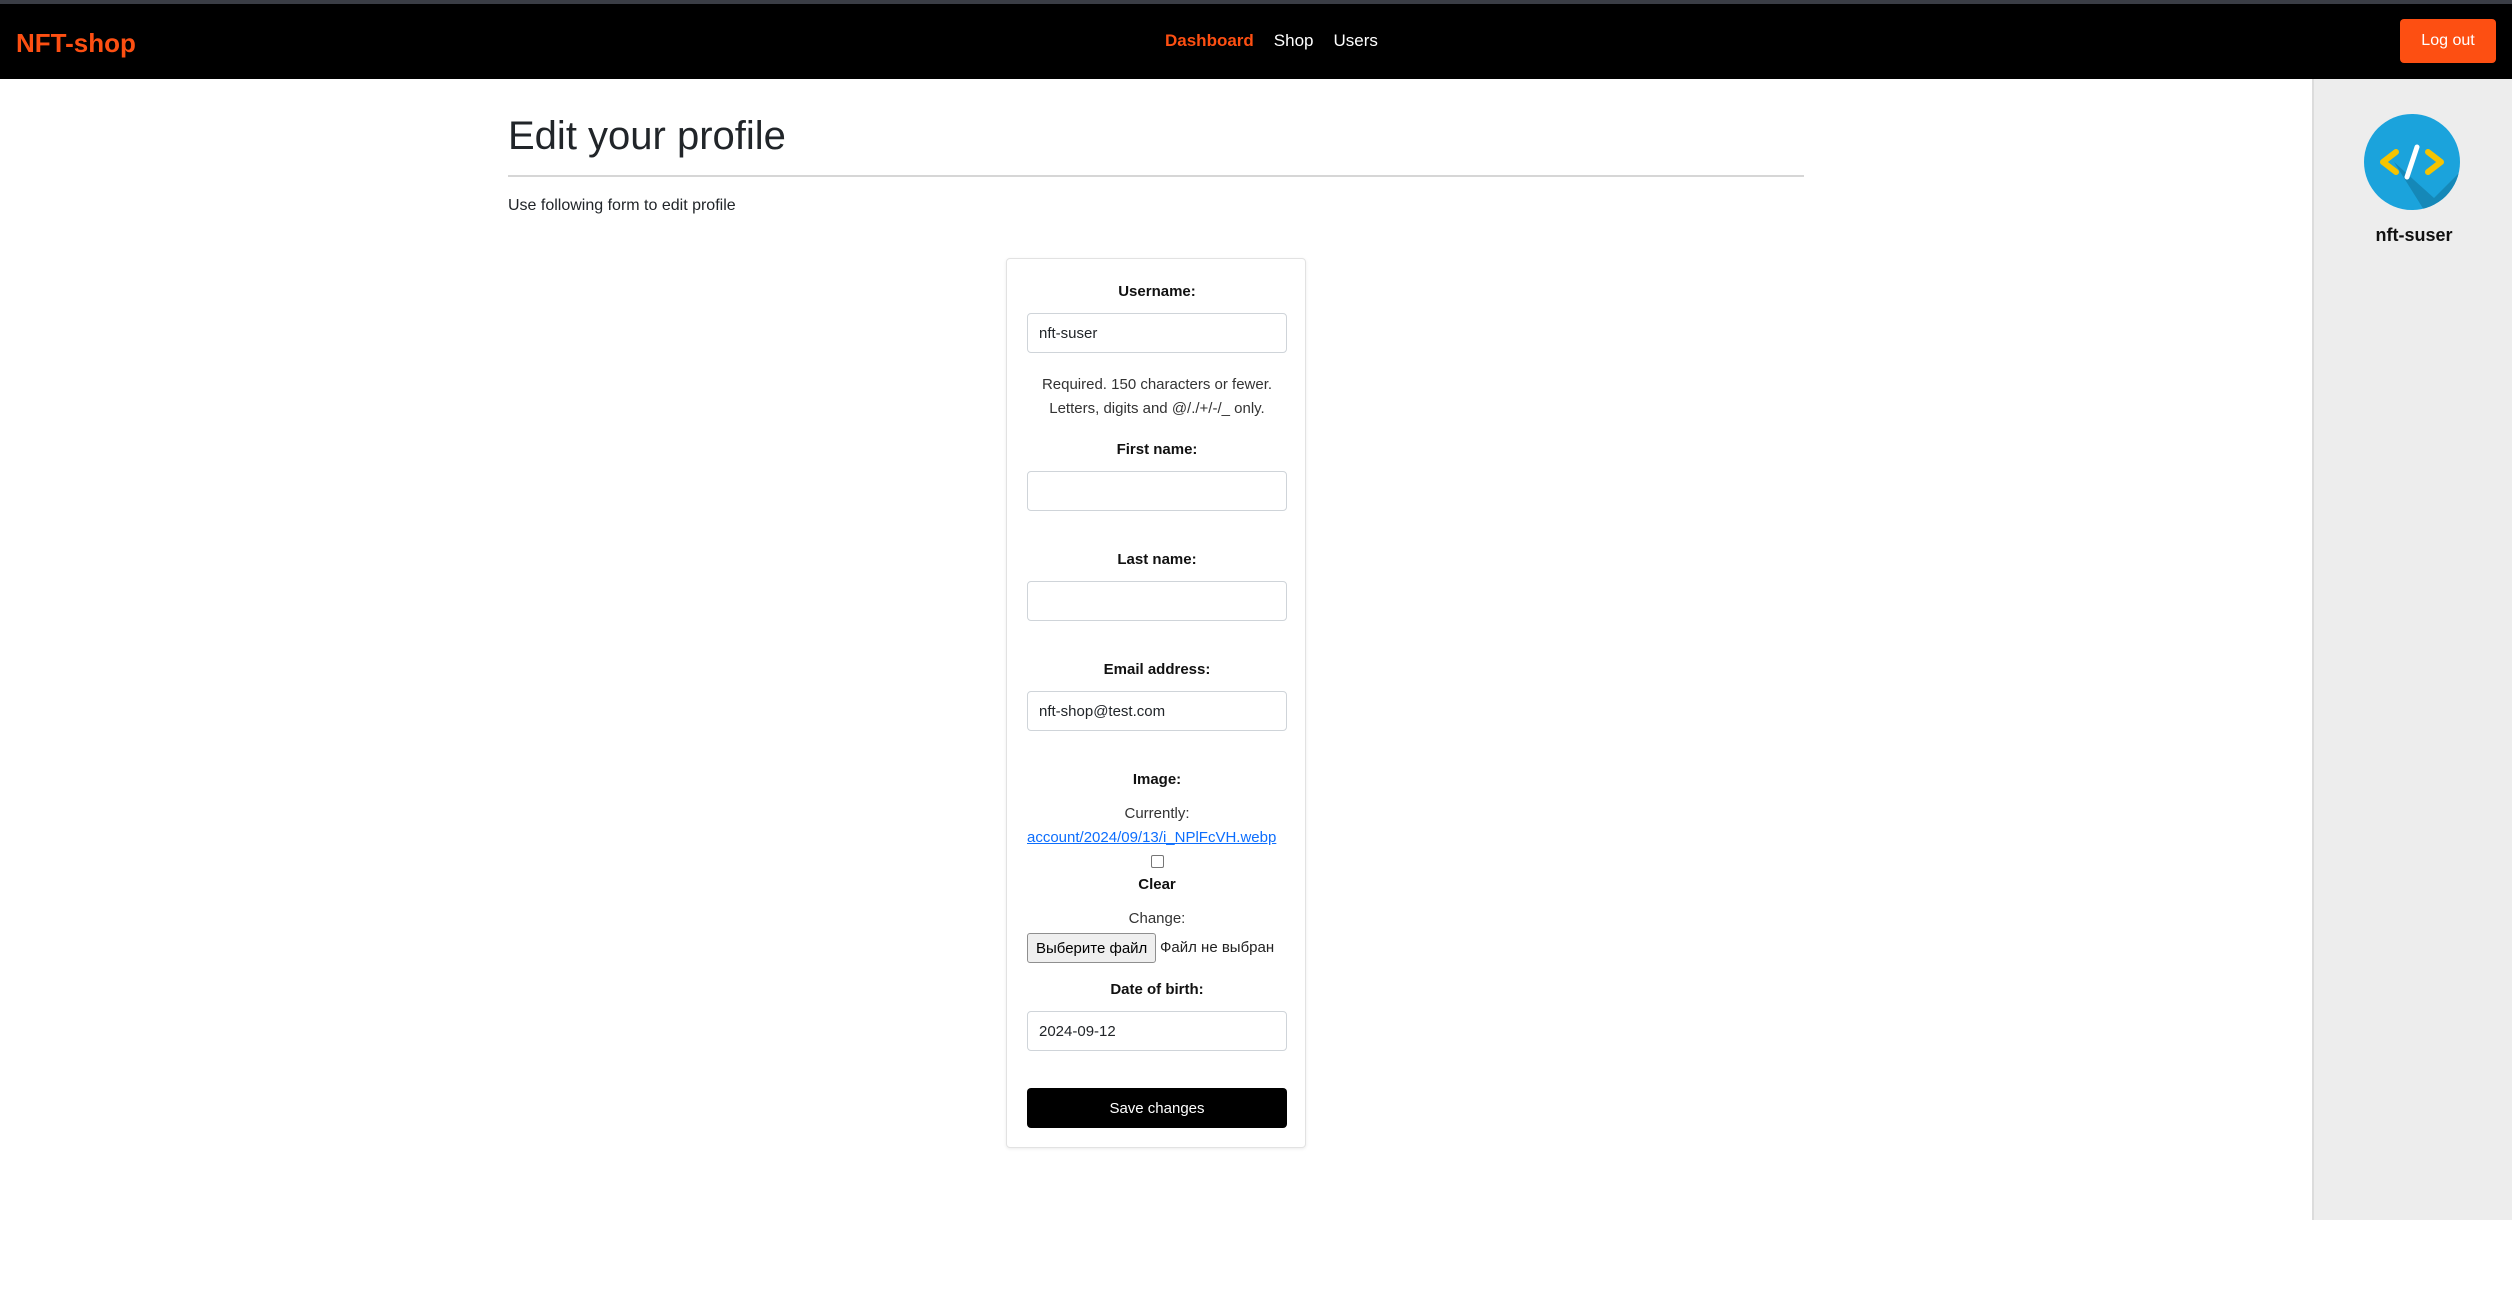  I want to click on username-help-line-2: Letters, digits and @/./+/-/_ only., so click(1157, 408).